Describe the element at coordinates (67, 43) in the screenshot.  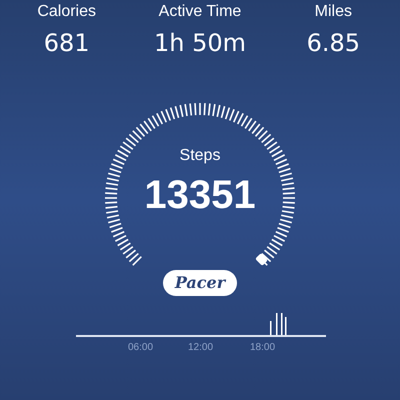
I see `stat-value: 681` at that location.